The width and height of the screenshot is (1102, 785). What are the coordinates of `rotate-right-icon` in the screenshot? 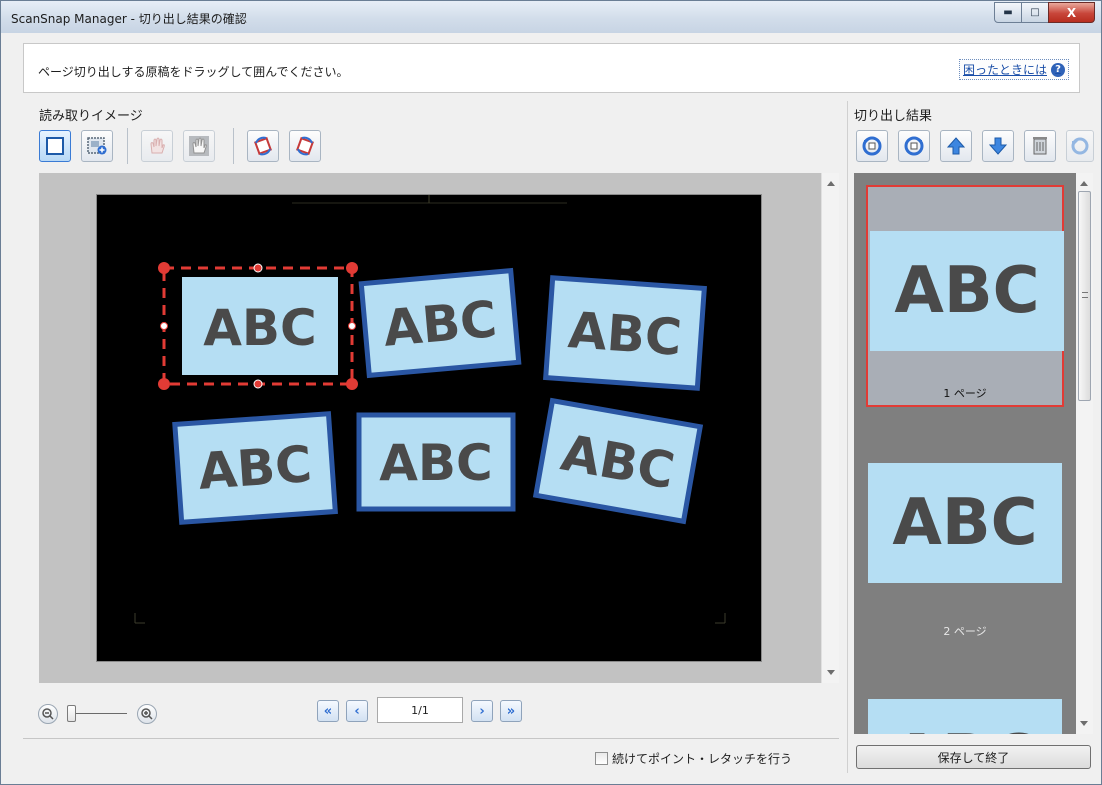 It's located at (305, 146).